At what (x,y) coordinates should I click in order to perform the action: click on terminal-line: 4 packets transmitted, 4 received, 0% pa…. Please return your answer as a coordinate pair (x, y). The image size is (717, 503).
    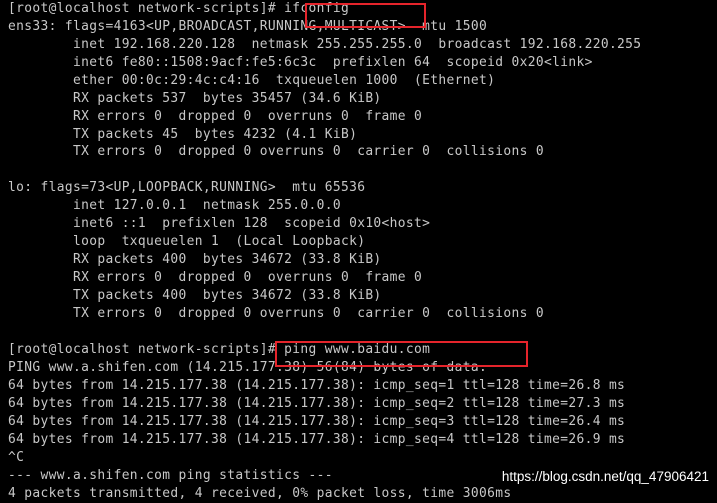
    Looking at the image, I should click on (260, 493).